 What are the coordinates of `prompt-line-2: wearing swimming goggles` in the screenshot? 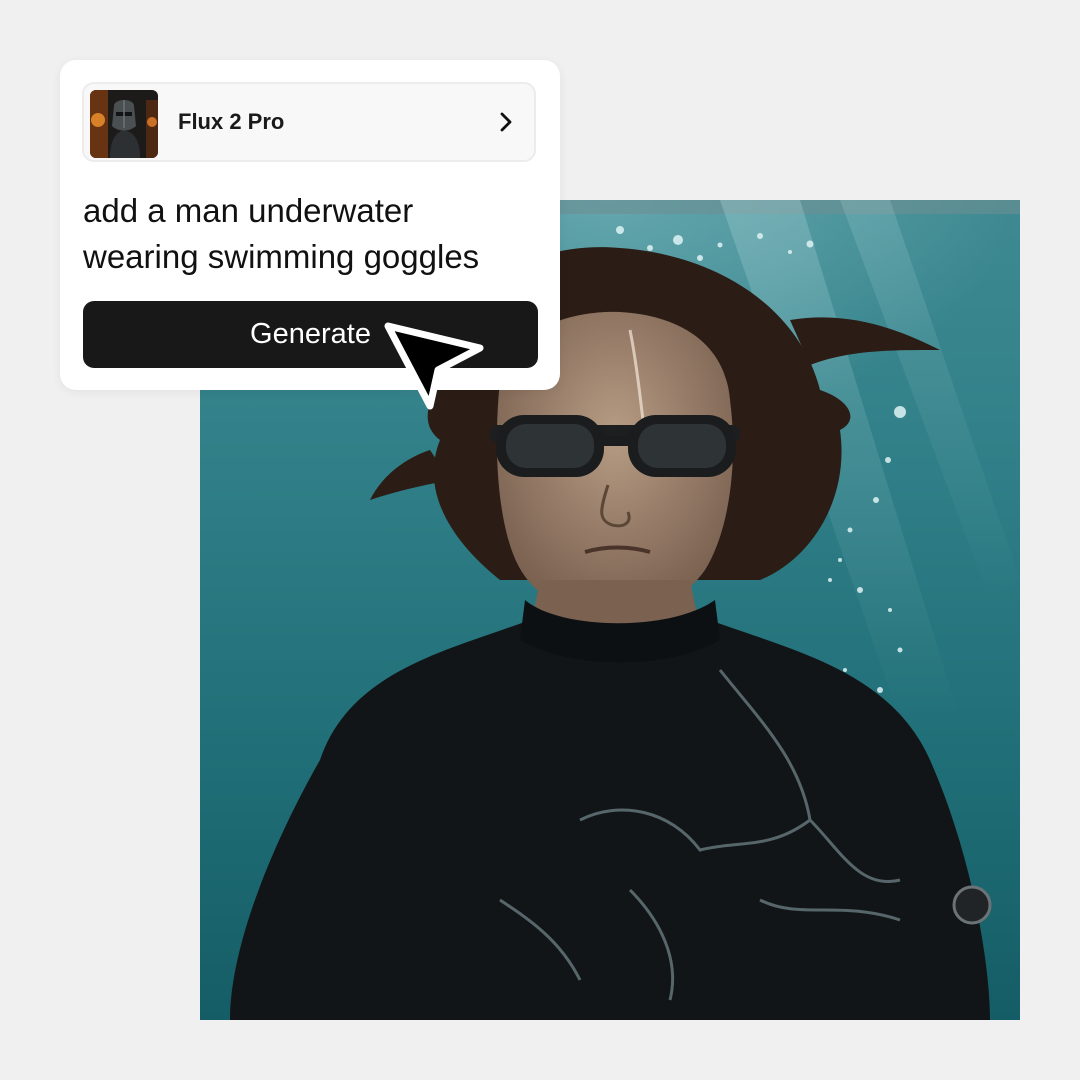 It's located at (281, 256).